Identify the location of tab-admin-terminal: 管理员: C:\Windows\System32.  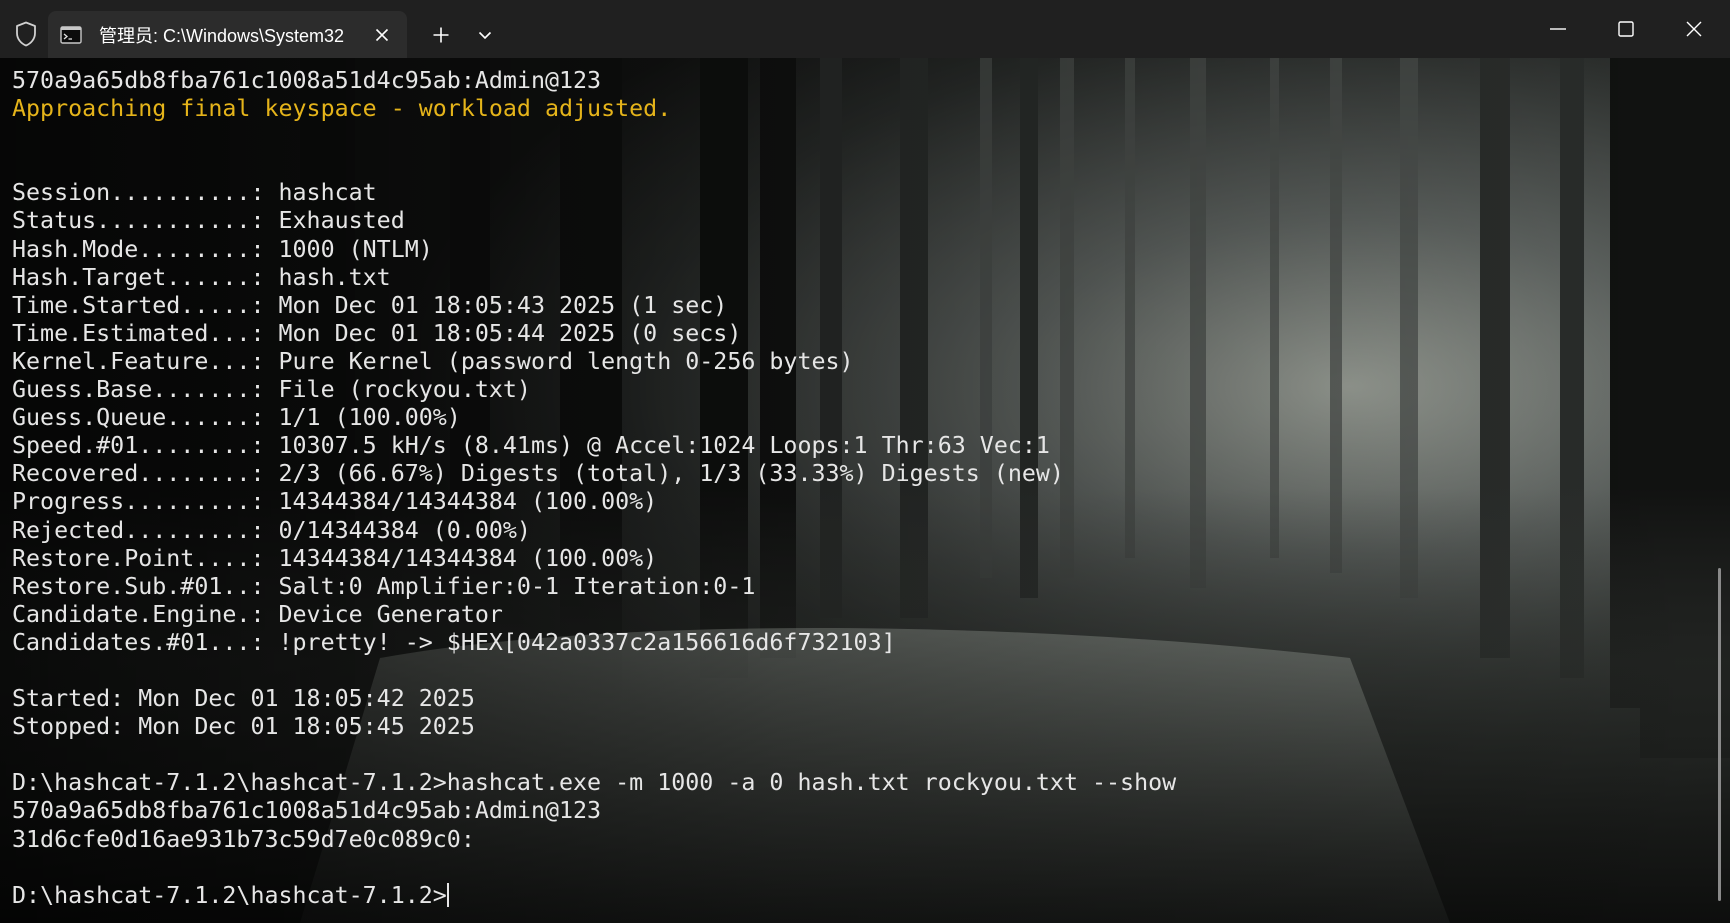
(227, 34).